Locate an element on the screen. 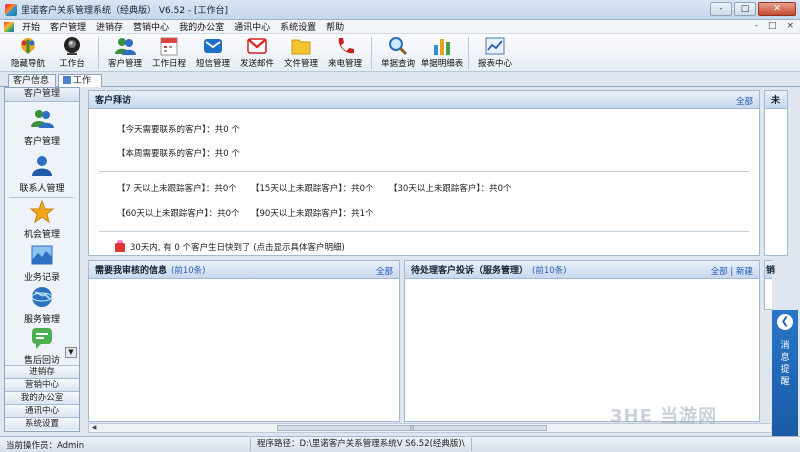 This screenshot has width=800, height=452. collapse-arrow-icon: ❮ is located at coordinates (785, 322).